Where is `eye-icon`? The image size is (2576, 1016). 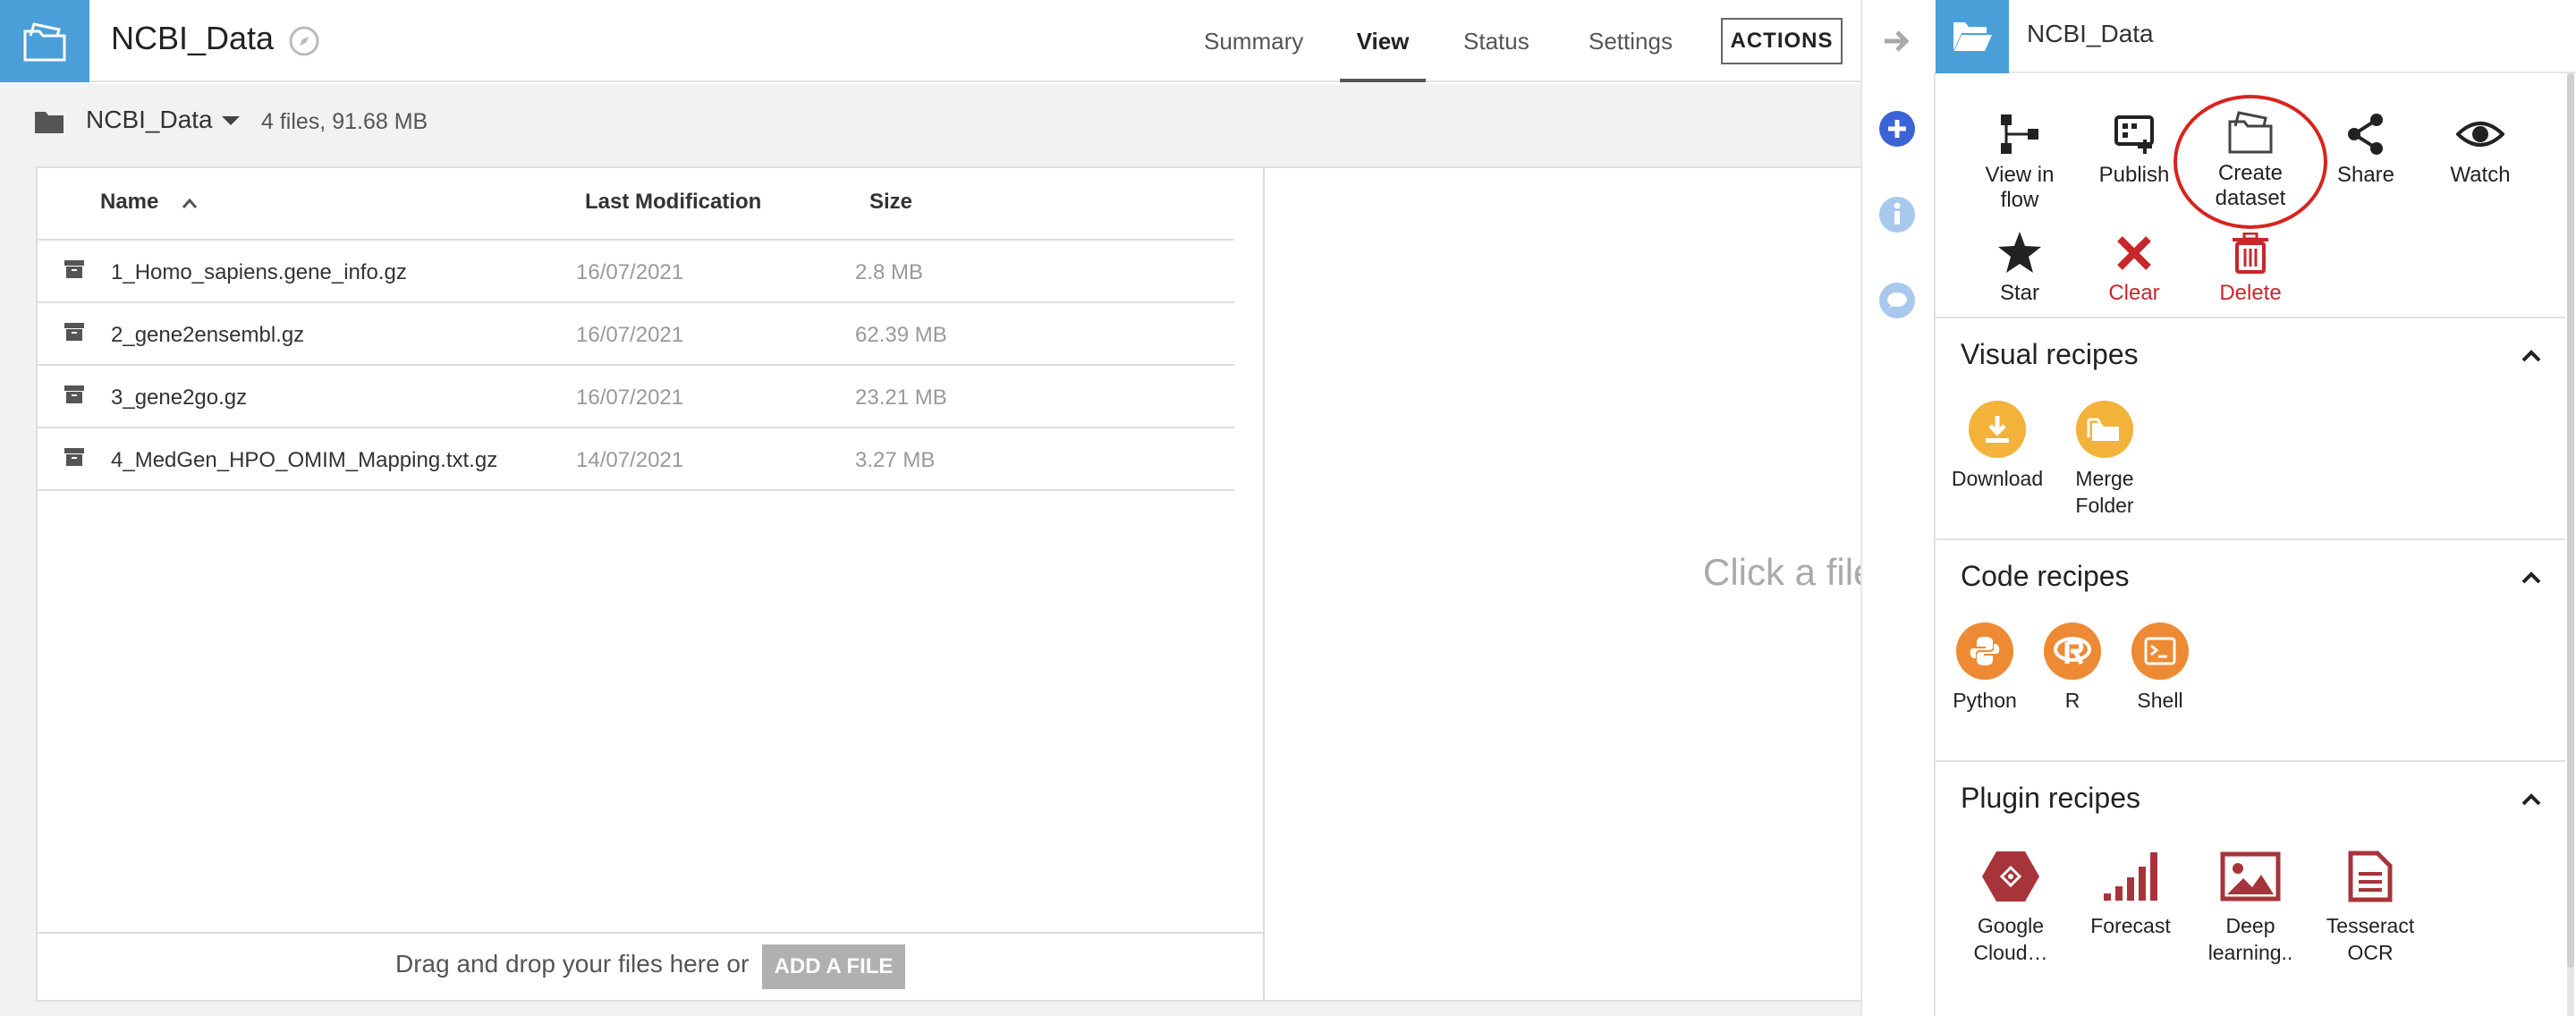
eye-icon is located at coordinates (2480, 134).